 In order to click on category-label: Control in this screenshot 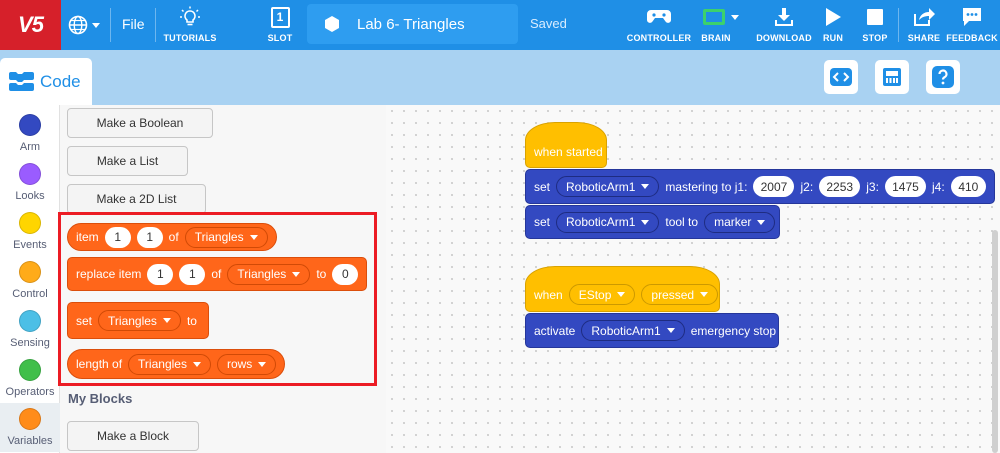, I will do `click(30, 294)`.